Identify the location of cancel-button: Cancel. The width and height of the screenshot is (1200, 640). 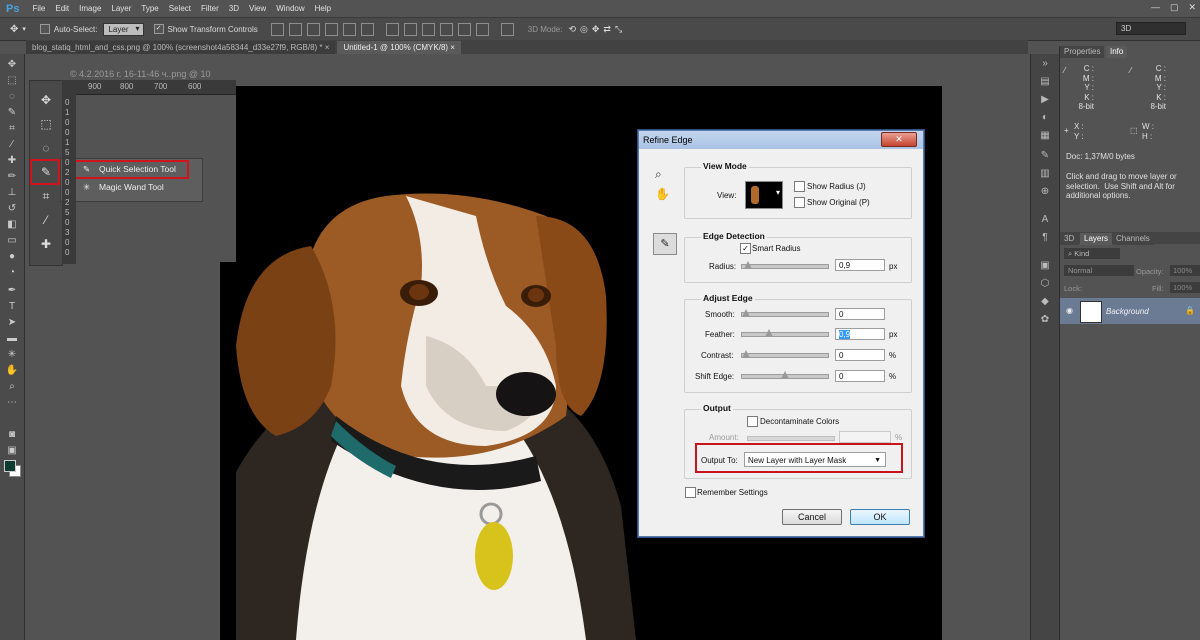
(812, 517).